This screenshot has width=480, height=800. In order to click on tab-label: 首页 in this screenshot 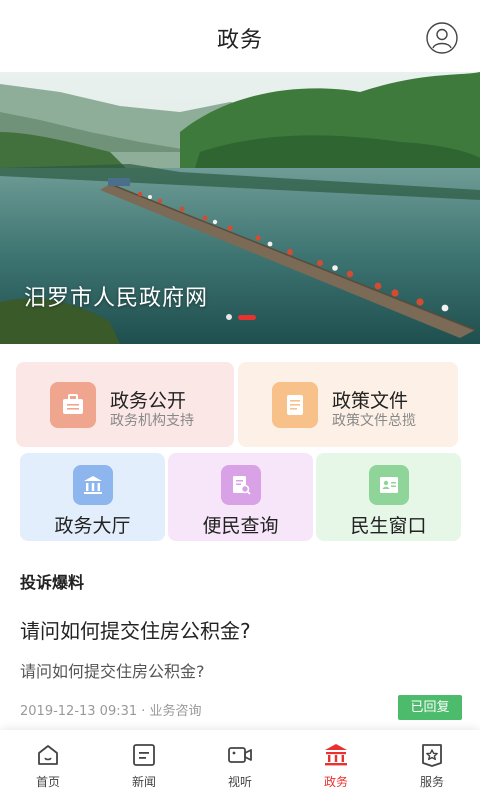, I will do `click(47, 782)`.